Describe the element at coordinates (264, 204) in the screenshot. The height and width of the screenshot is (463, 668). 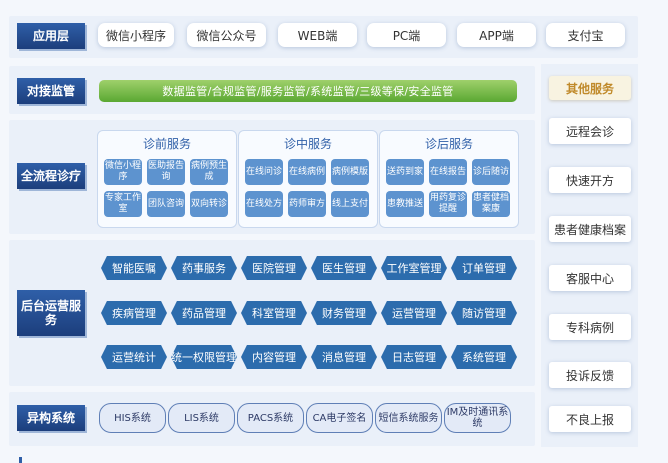
I see `service-tile: 在线处方` at that location.